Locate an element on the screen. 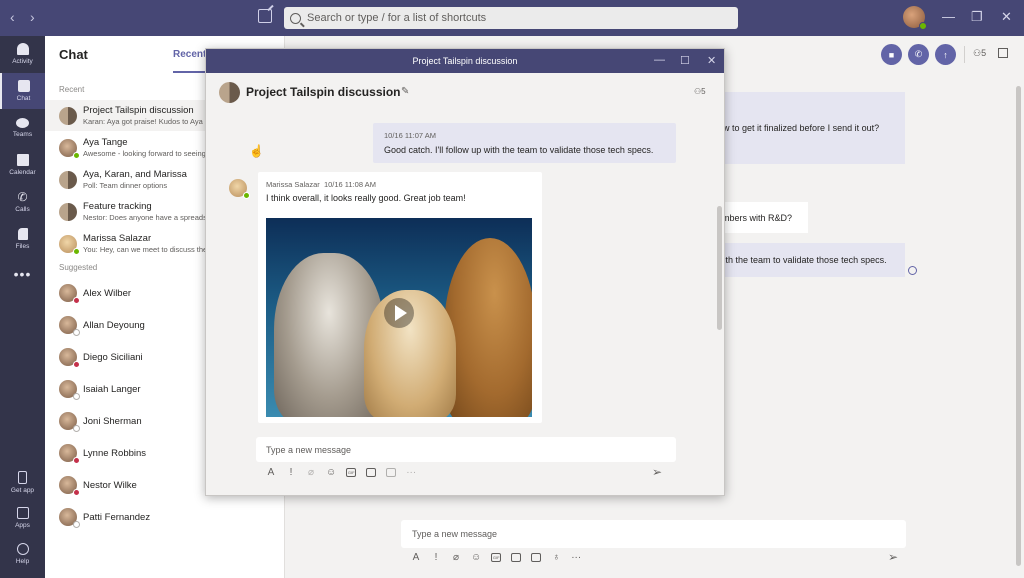 This screenshot has width=1024, height=578. participants-count: 5 is located at coordinates (703, 91).